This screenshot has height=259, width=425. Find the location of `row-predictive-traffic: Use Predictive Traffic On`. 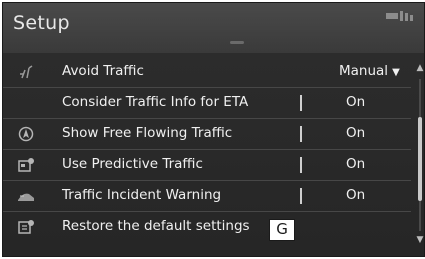

row-predictive-traffic: Use Predictive Traffic On is located at coordinates (207, 165).